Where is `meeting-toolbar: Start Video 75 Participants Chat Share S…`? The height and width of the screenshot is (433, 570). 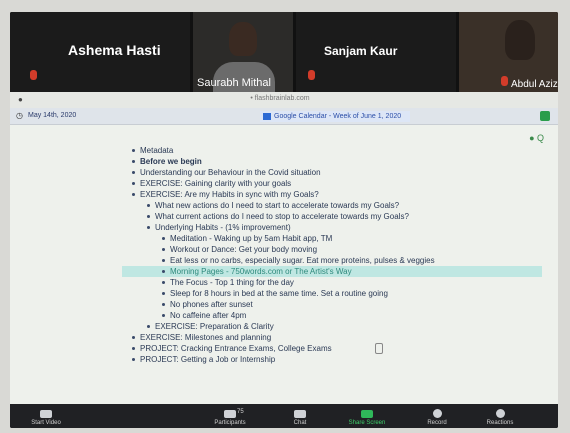
meeting-toolbar: Start Video 75 Participants Chat Share S… is located at coordinates (284, 416).